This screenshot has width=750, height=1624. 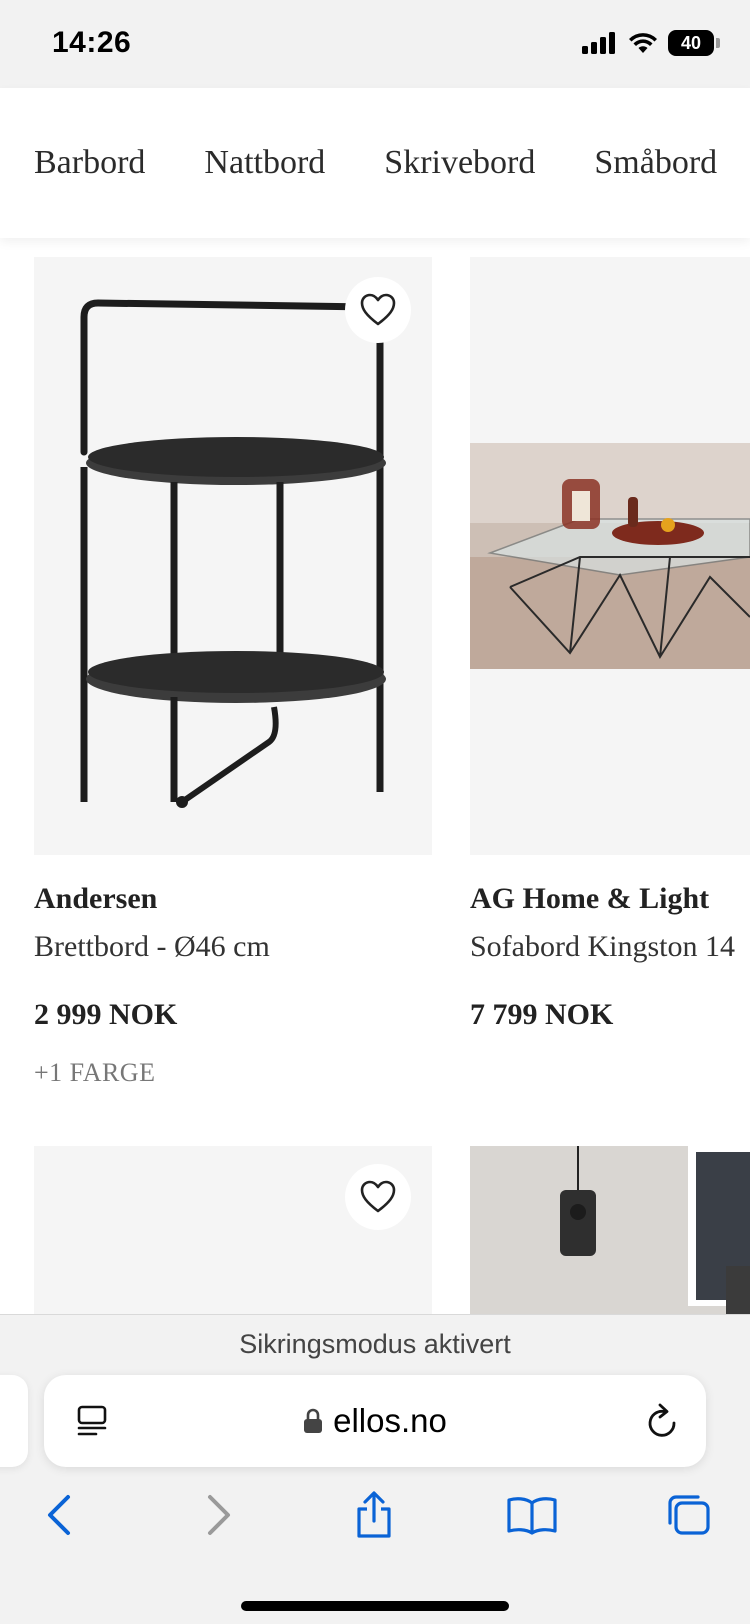 I want to click on product-name: Brettbord - Ø46 cm, so click(x=152, y=947).